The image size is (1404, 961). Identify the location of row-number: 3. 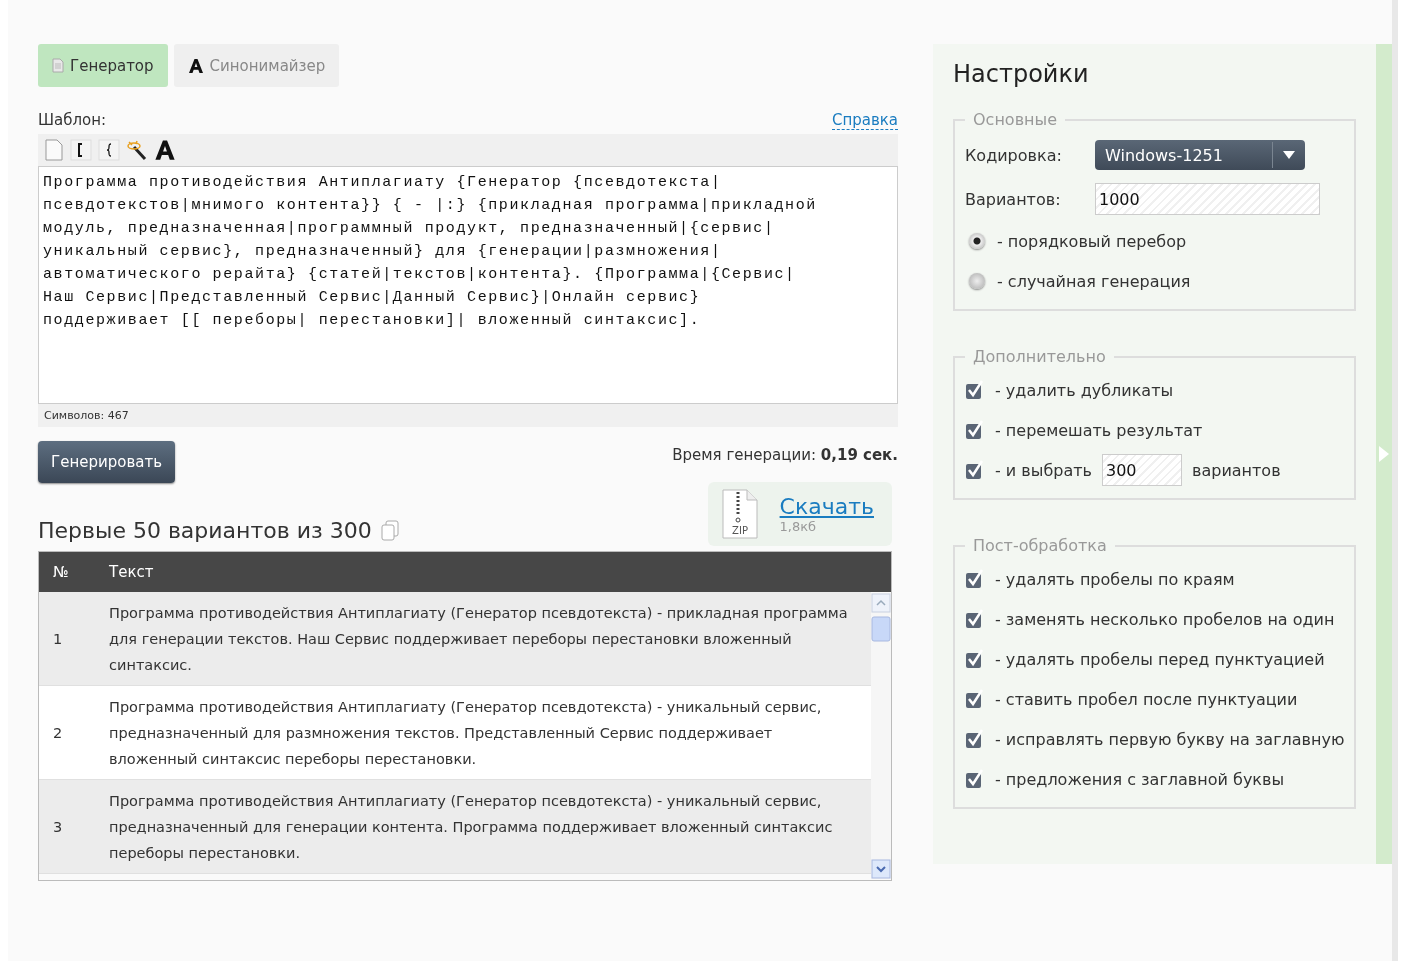
(58, 827).